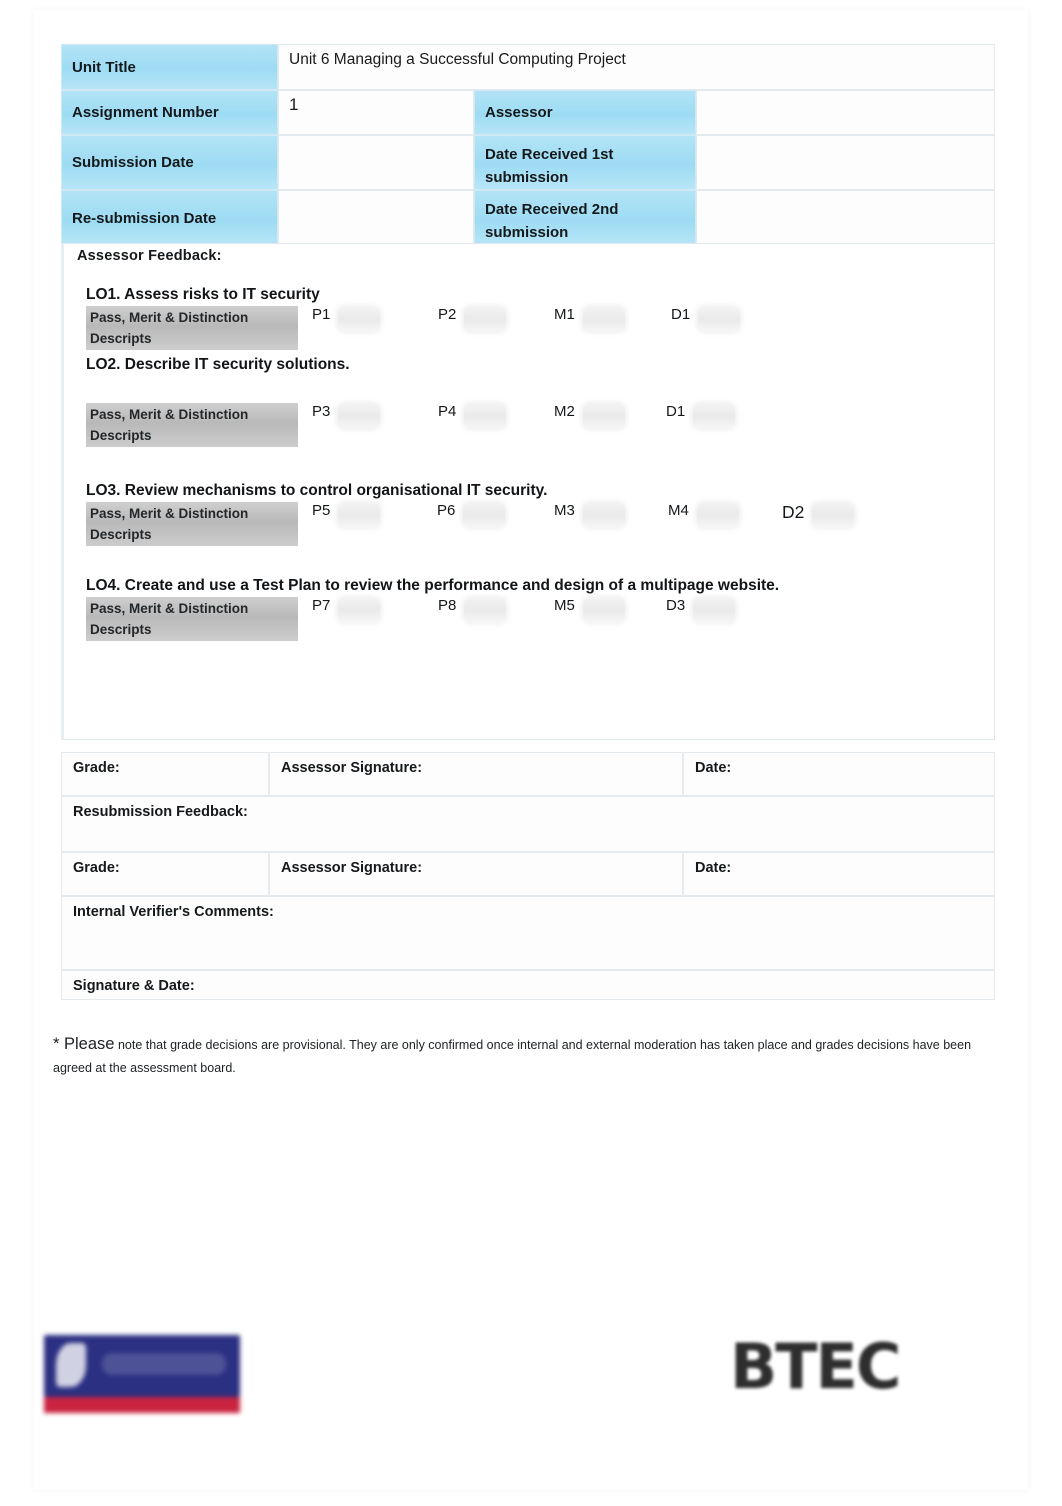 The height and width of the screenshot is (1506, 1062). I want to click on criterion-p1: P1, so click(346, 318).